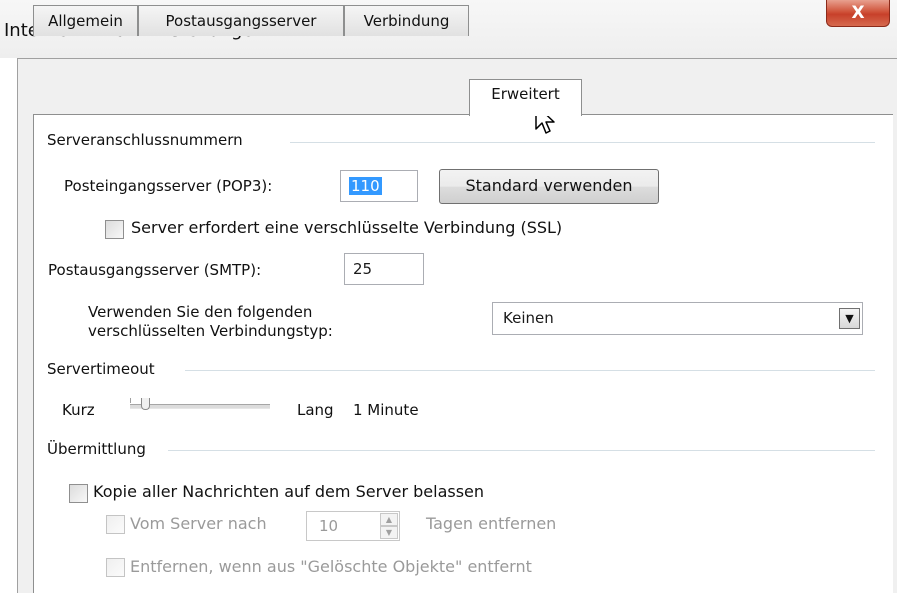  I want to click on timeout-slider-thumb, so click(145, 404).